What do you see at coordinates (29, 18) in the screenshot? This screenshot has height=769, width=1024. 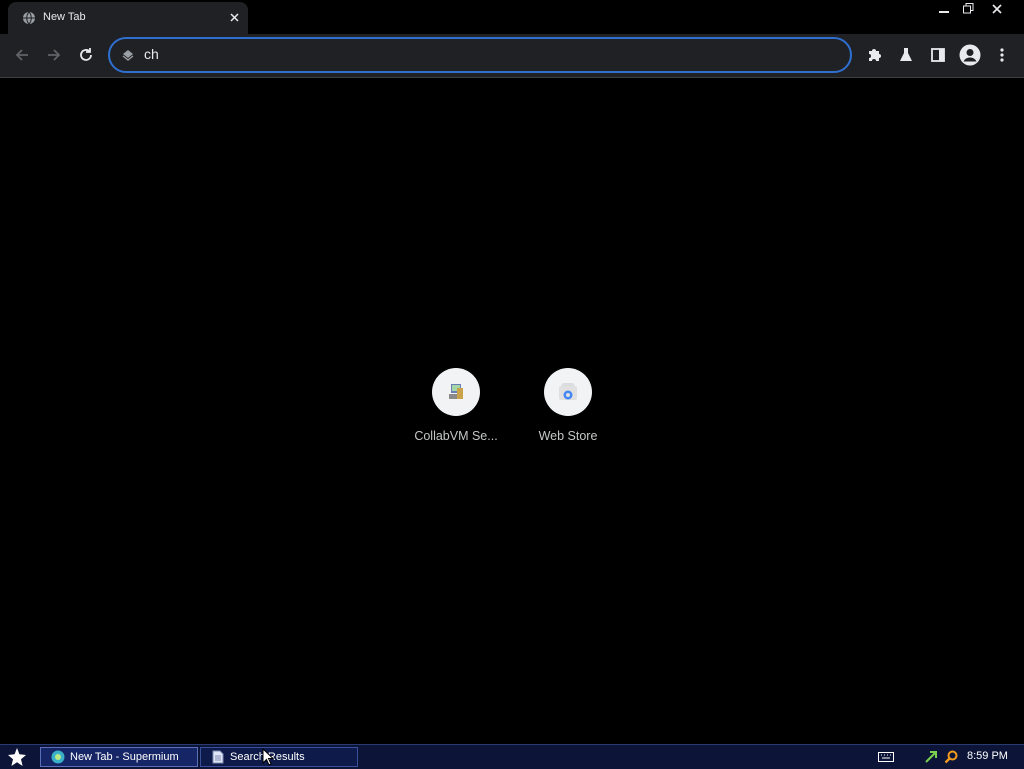 I see `globe-icon` at bounding box center [29, 18].